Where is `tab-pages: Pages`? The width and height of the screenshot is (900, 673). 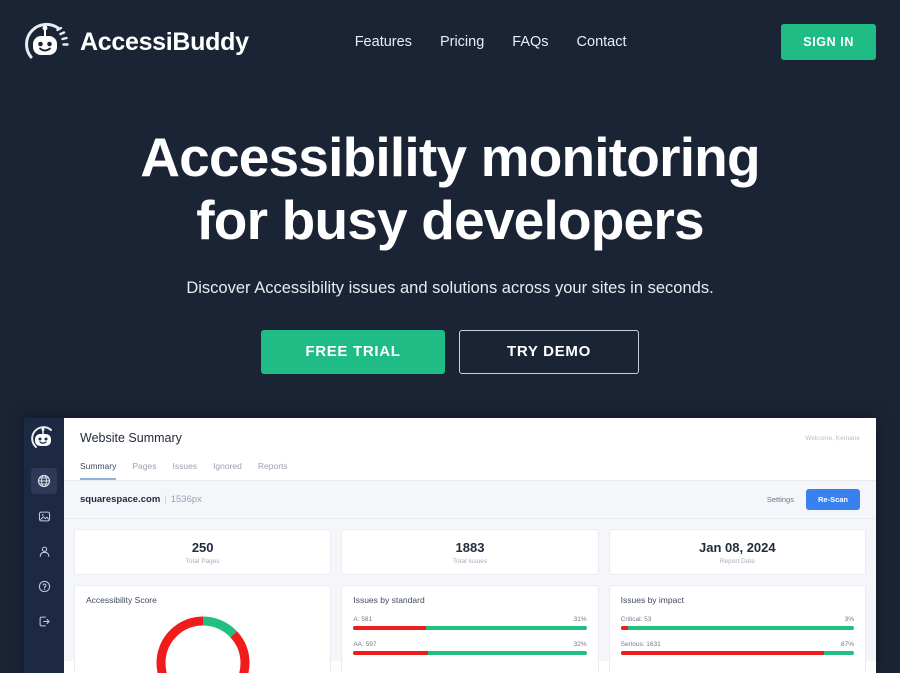 tab-pages: Pages is located at coordinates (144, 470).